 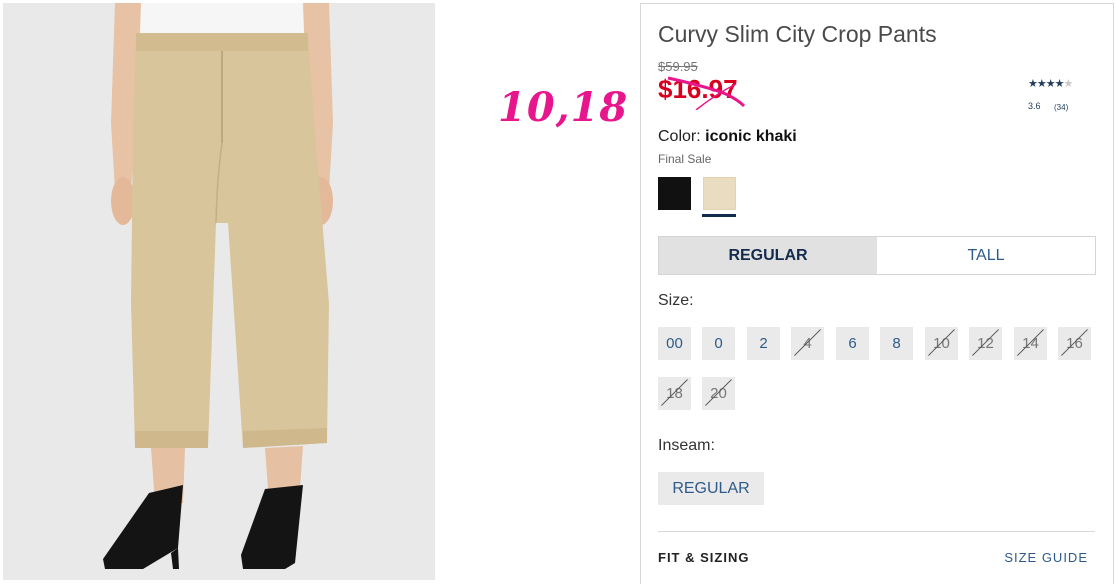 I want to click on fit-tabs: REGULAR TALL, so click(x=877, y=255).